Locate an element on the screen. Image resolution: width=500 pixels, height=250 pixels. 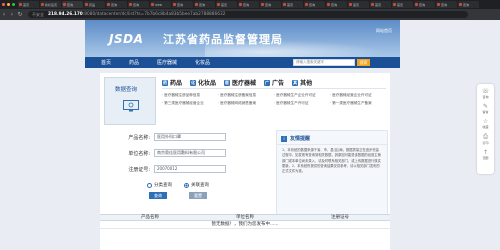
registration-no-label: 注册证号: is located at coordinates (139, 169).